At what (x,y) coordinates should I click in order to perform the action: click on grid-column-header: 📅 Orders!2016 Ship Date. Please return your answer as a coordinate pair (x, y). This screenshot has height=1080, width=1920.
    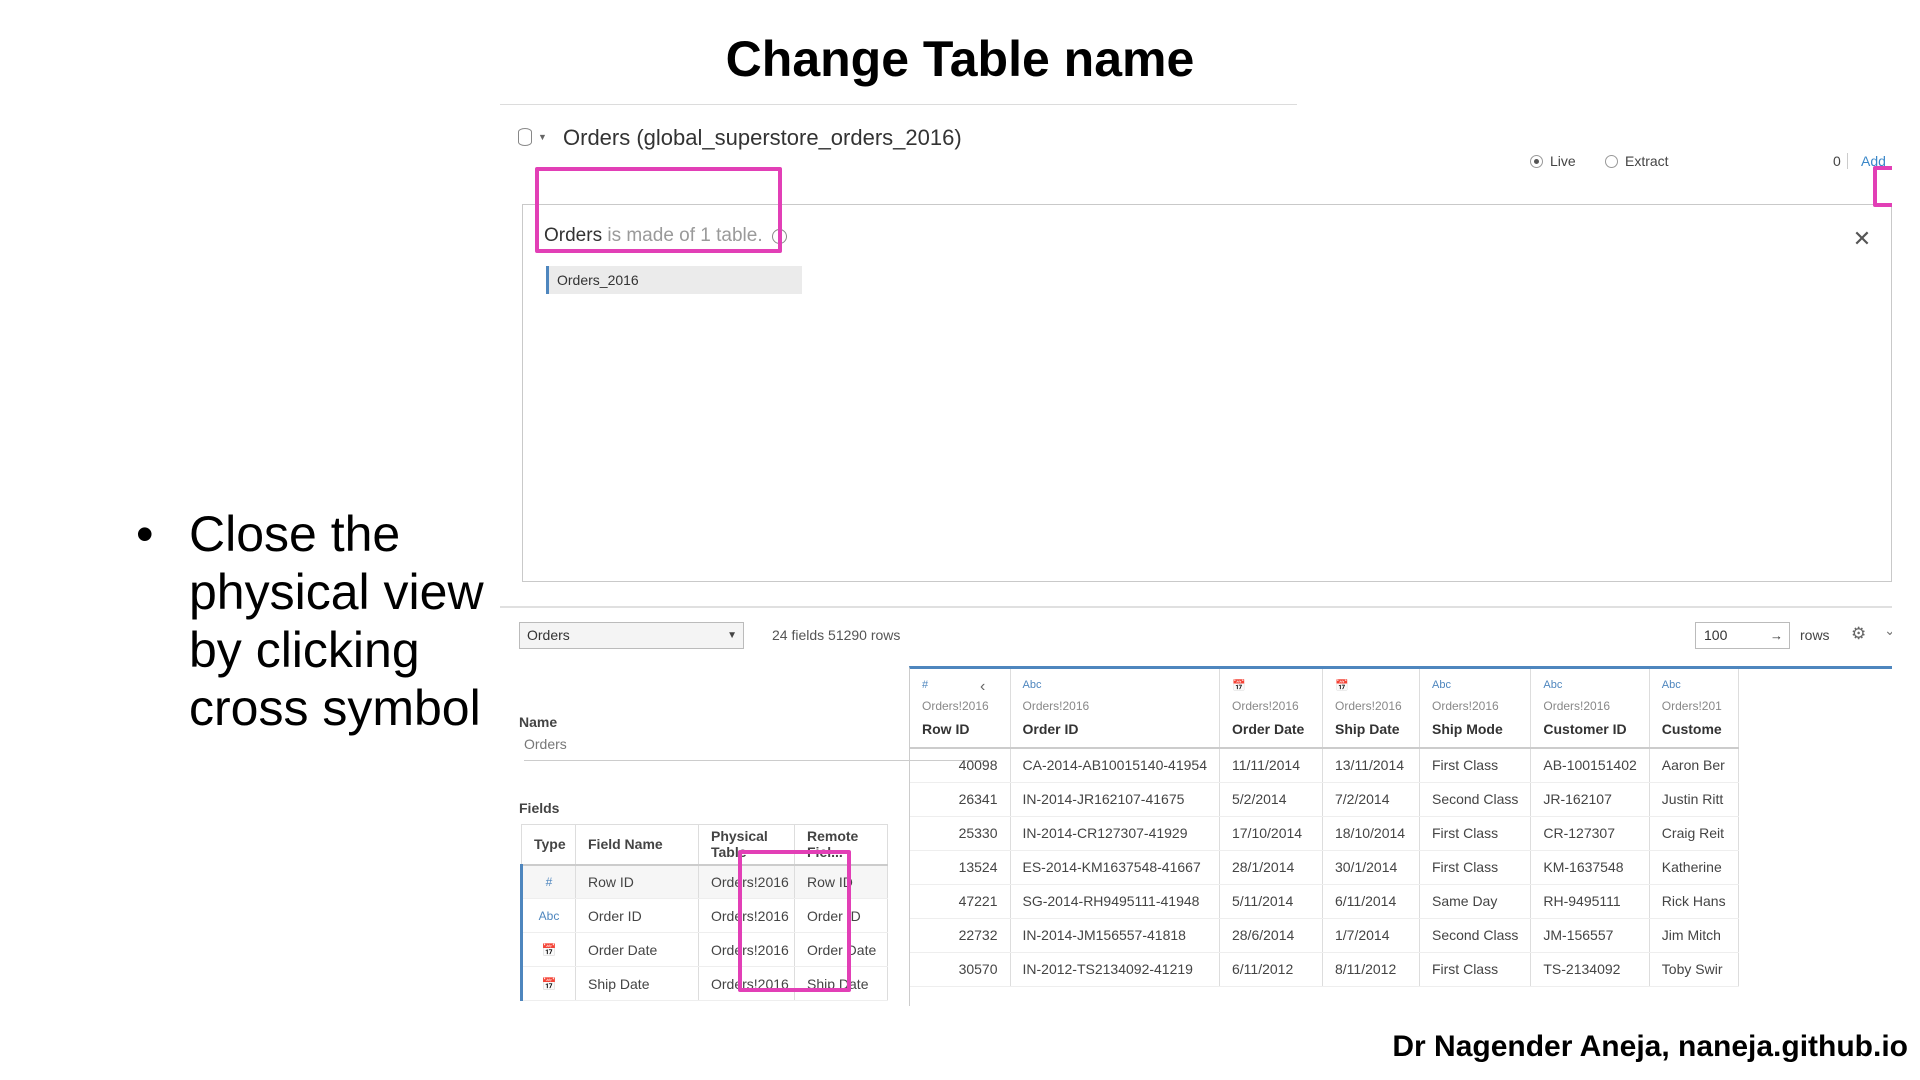
    Looking at the image, I should click on (1371, 709).